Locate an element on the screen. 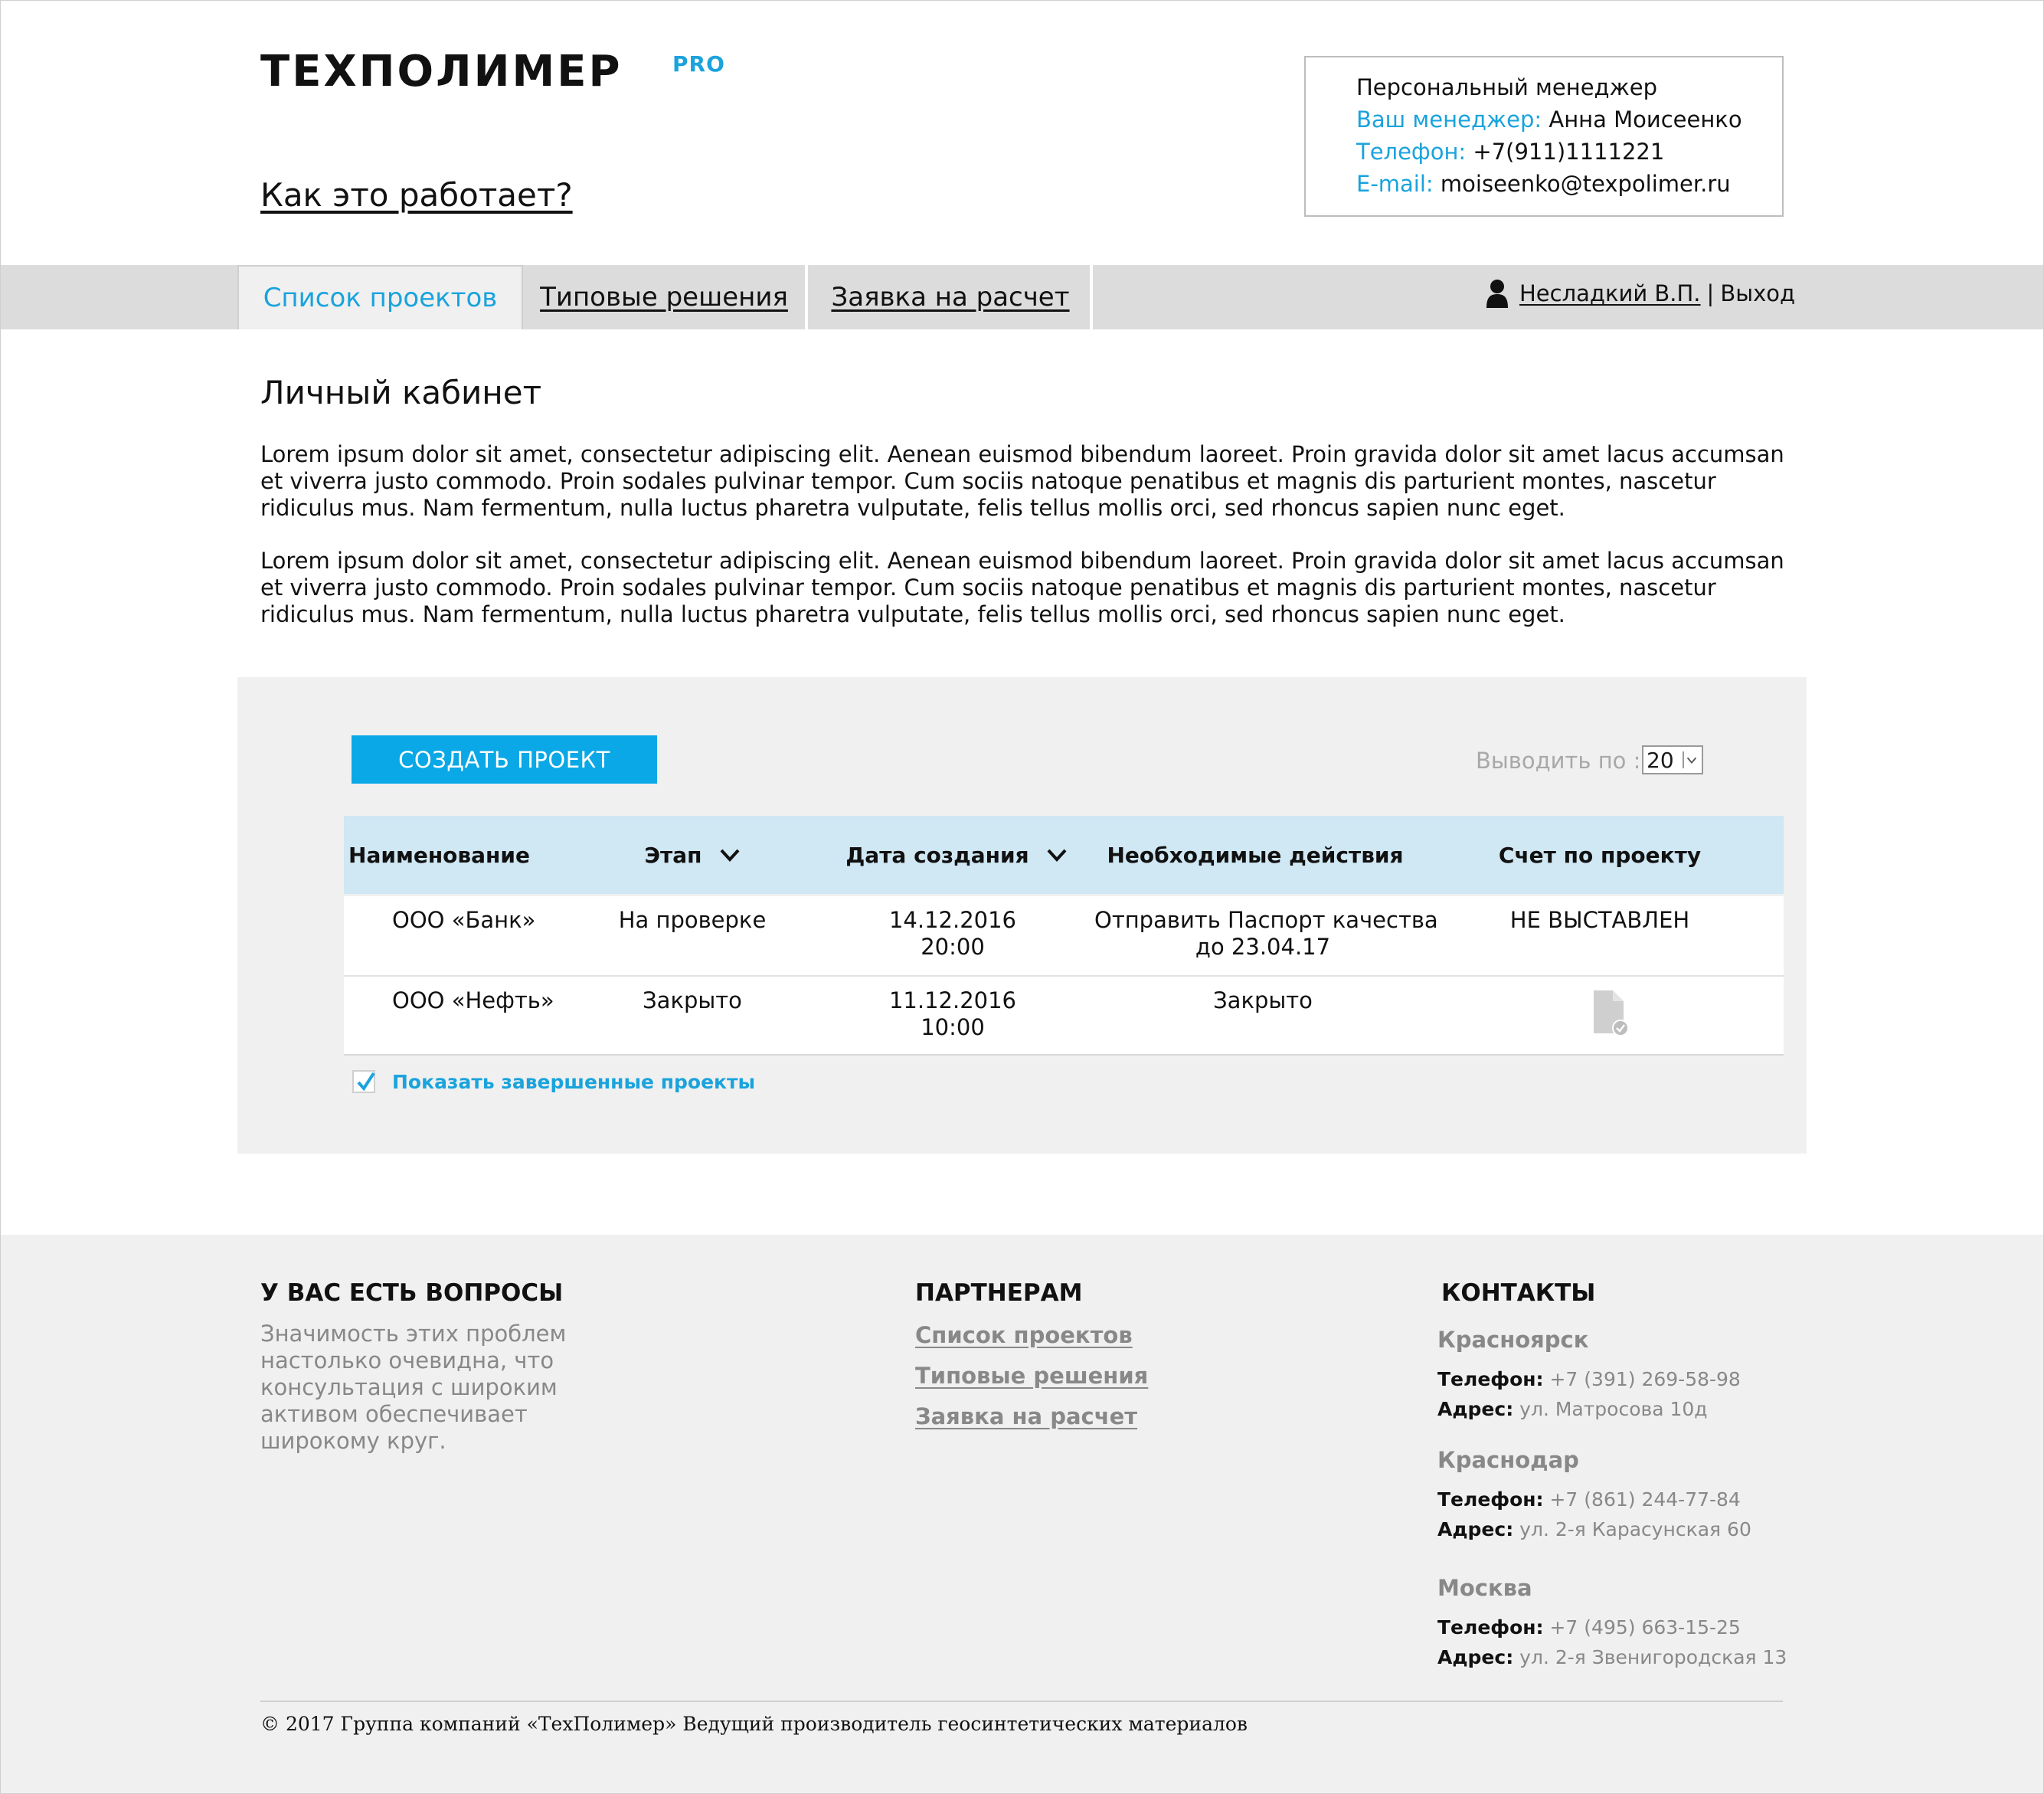  footer-link-projects: Список проектов is located at coordinates (1024, 1335).